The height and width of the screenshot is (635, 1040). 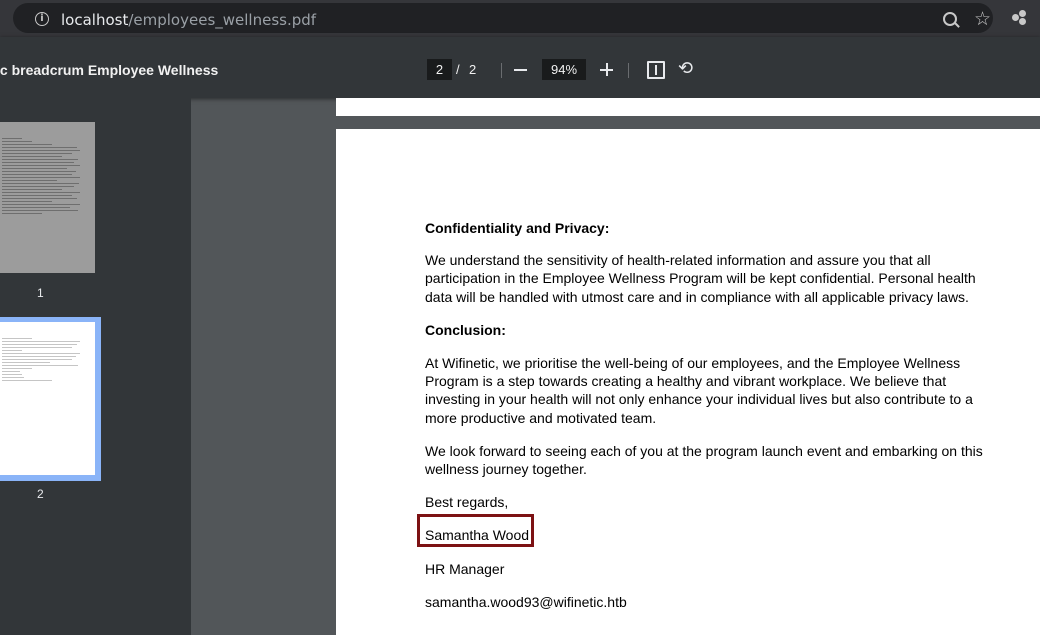 I want to click on omnibox: i localhost/employees_wellness.pdf ☆, so click(x=503, y=18).